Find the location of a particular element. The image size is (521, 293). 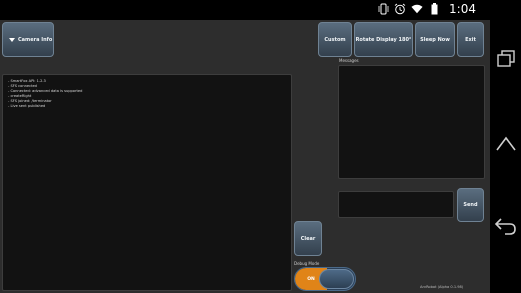

debug-mode-toggle: ON is located at coordinates (325, 279).